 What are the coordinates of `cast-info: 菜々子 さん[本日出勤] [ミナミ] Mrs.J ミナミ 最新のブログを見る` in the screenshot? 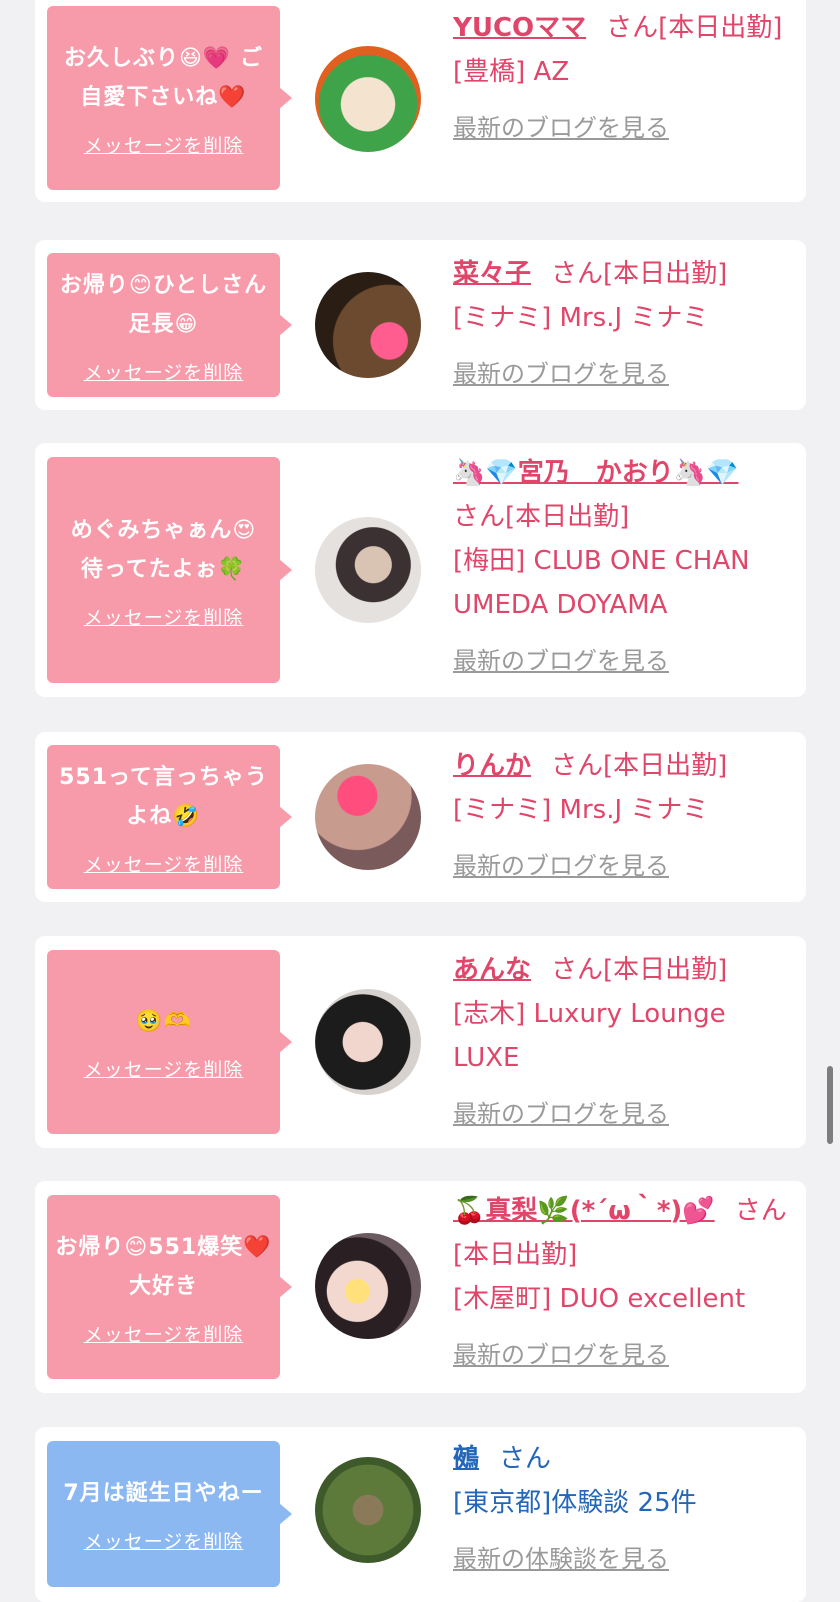 It's located at (625, 324).